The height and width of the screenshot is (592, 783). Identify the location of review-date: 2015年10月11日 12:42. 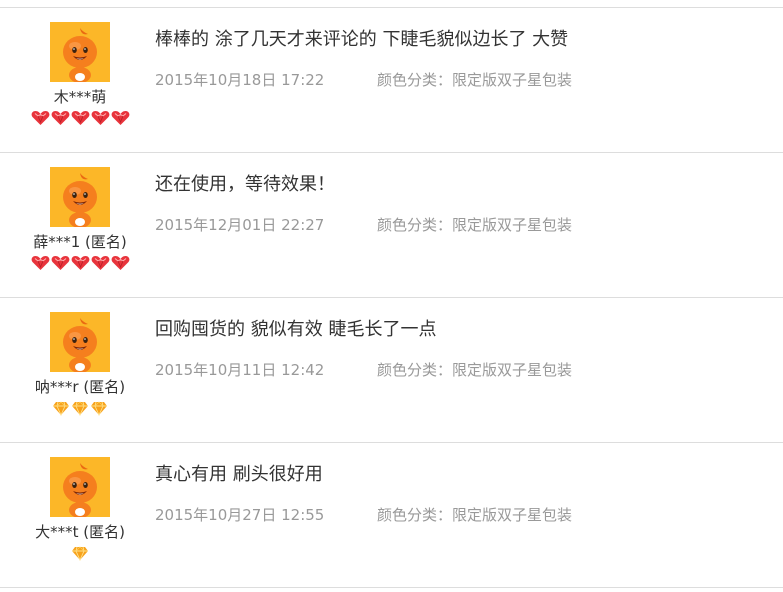
(240, 370).